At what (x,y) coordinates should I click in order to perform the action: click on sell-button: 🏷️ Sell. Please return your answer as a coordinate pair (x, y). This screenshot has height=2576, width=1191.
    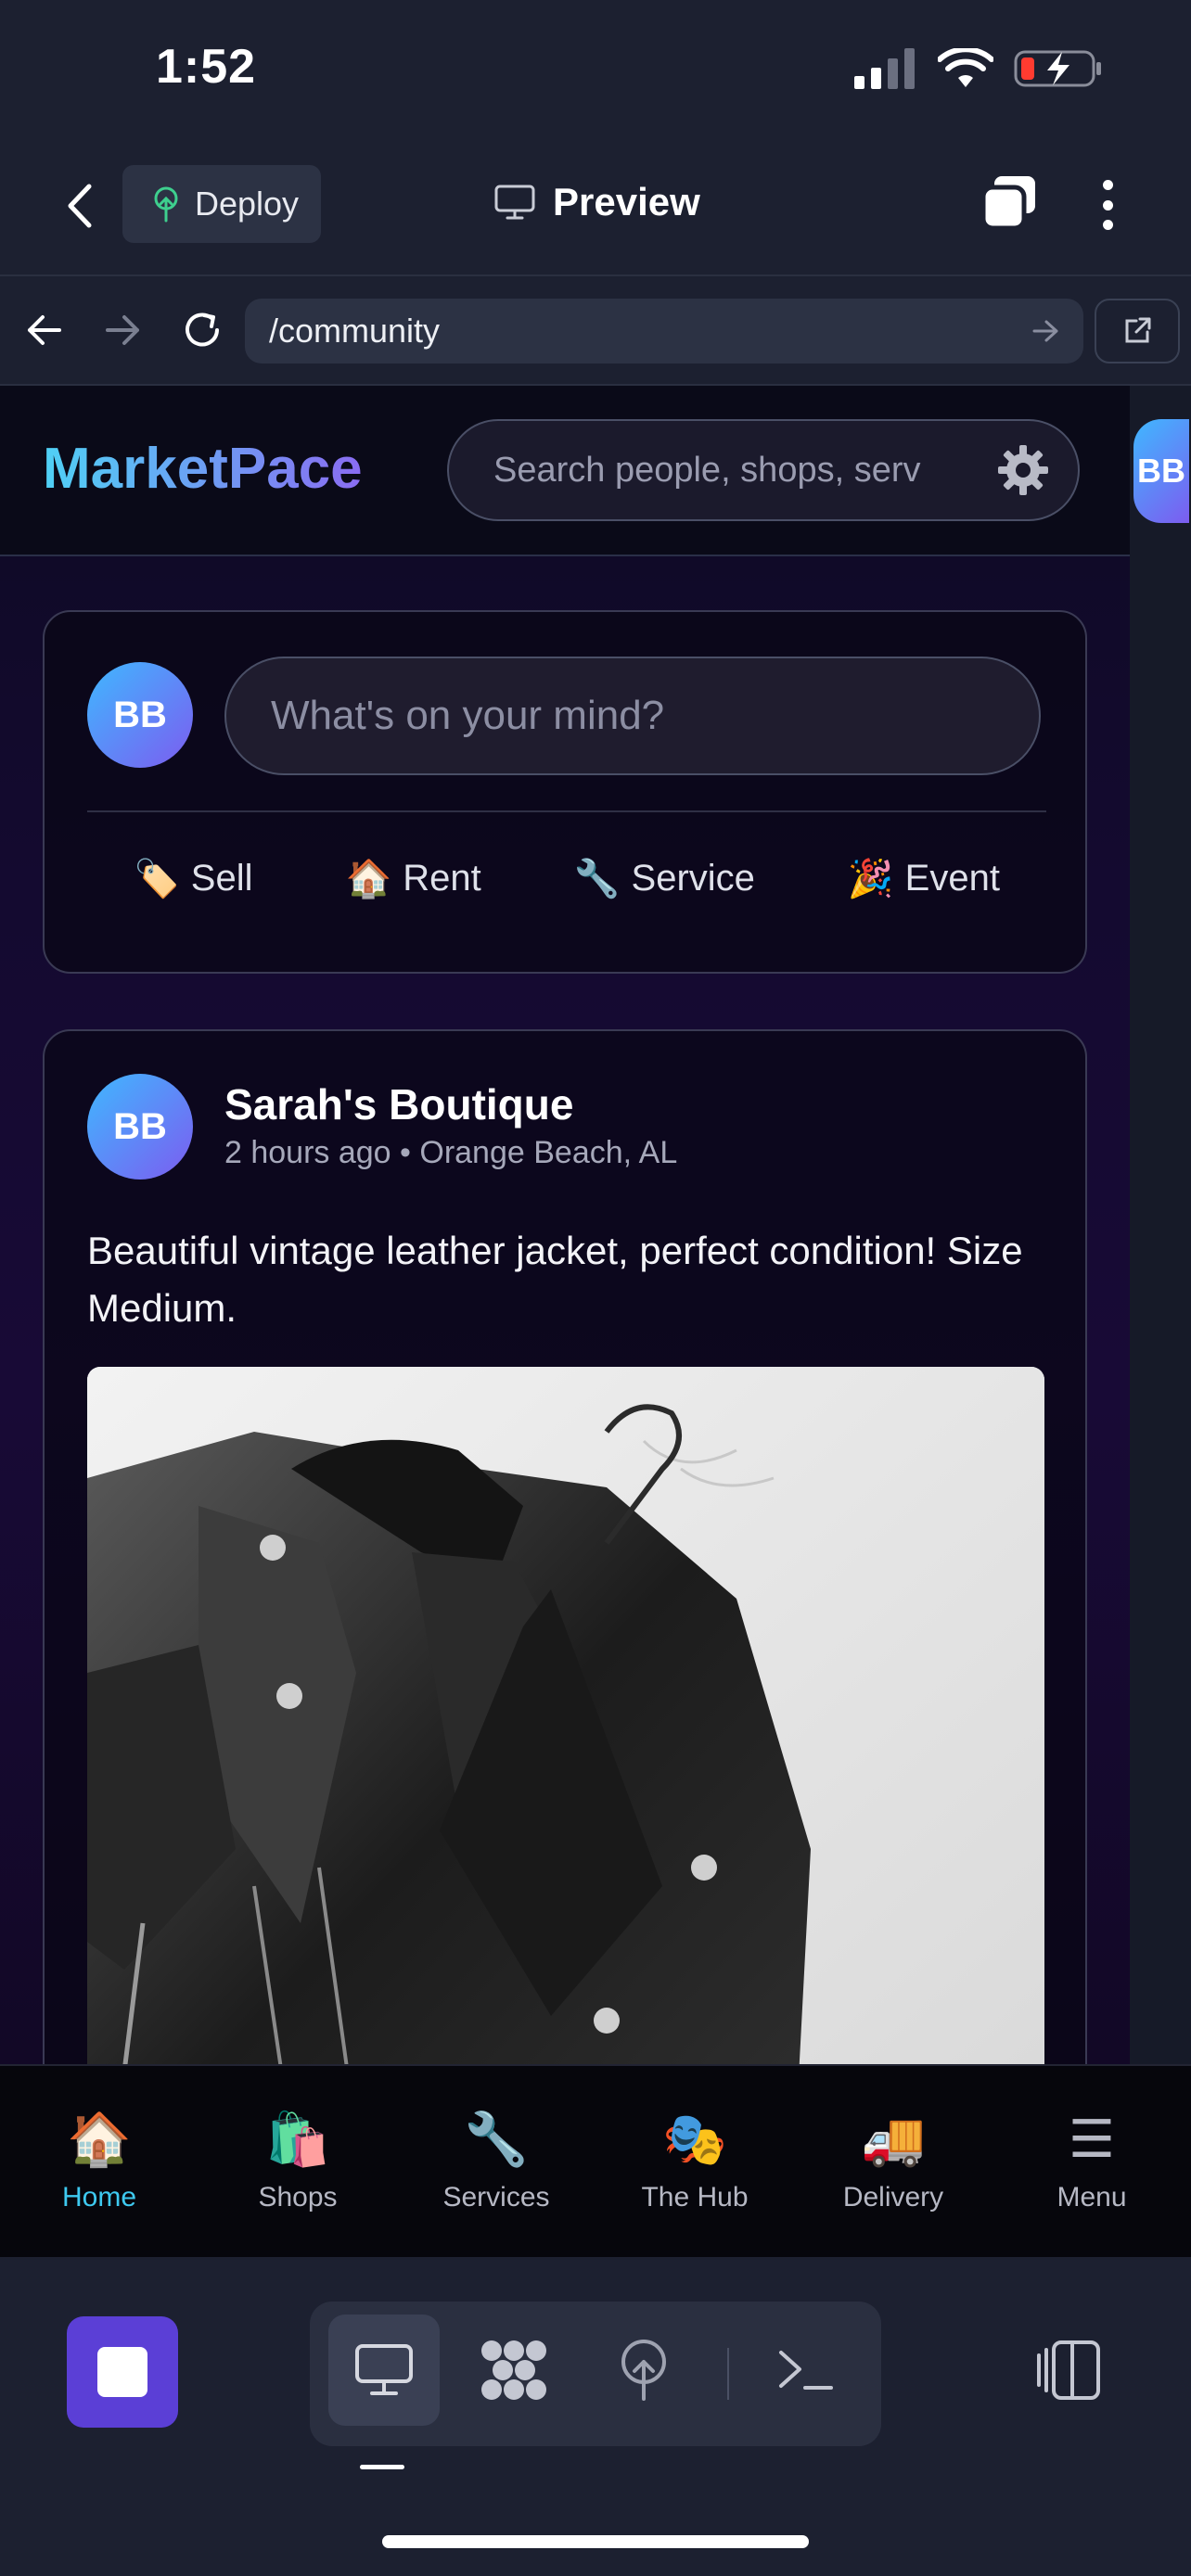
    Looking at the image, I should click on (193, 879).